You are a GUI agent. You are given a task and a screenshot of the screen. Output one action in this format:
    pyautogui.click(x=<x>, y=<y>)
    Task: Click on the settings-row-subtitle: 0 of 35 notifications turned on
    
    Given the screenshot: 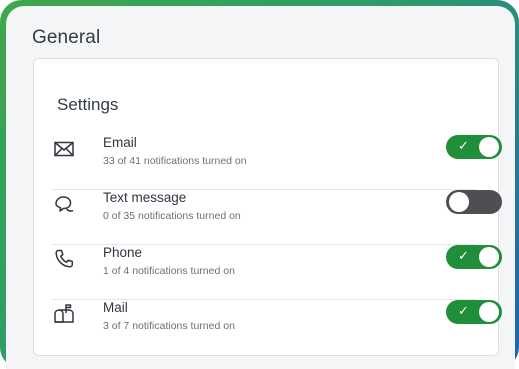 What is the action you would take?
    pyautogui.click(x=172, y=216)
    